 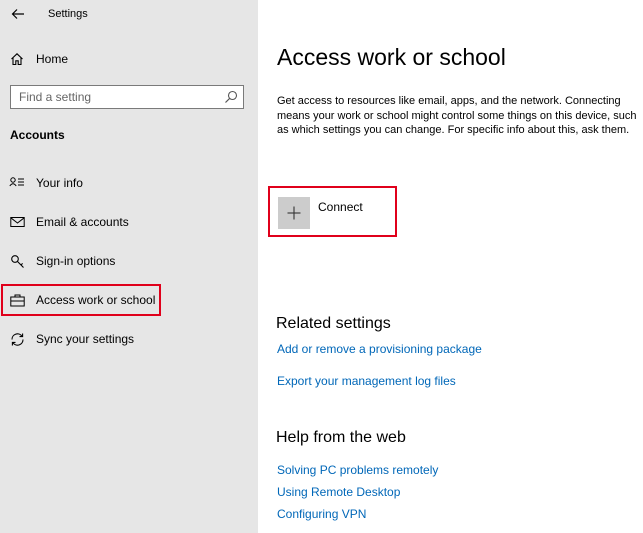 What do you see at coordinates (357, 470) in the screenshot?
I see `solving-pc-problems-link: Solving PC problems remotely` at bounding box center [357, 470].